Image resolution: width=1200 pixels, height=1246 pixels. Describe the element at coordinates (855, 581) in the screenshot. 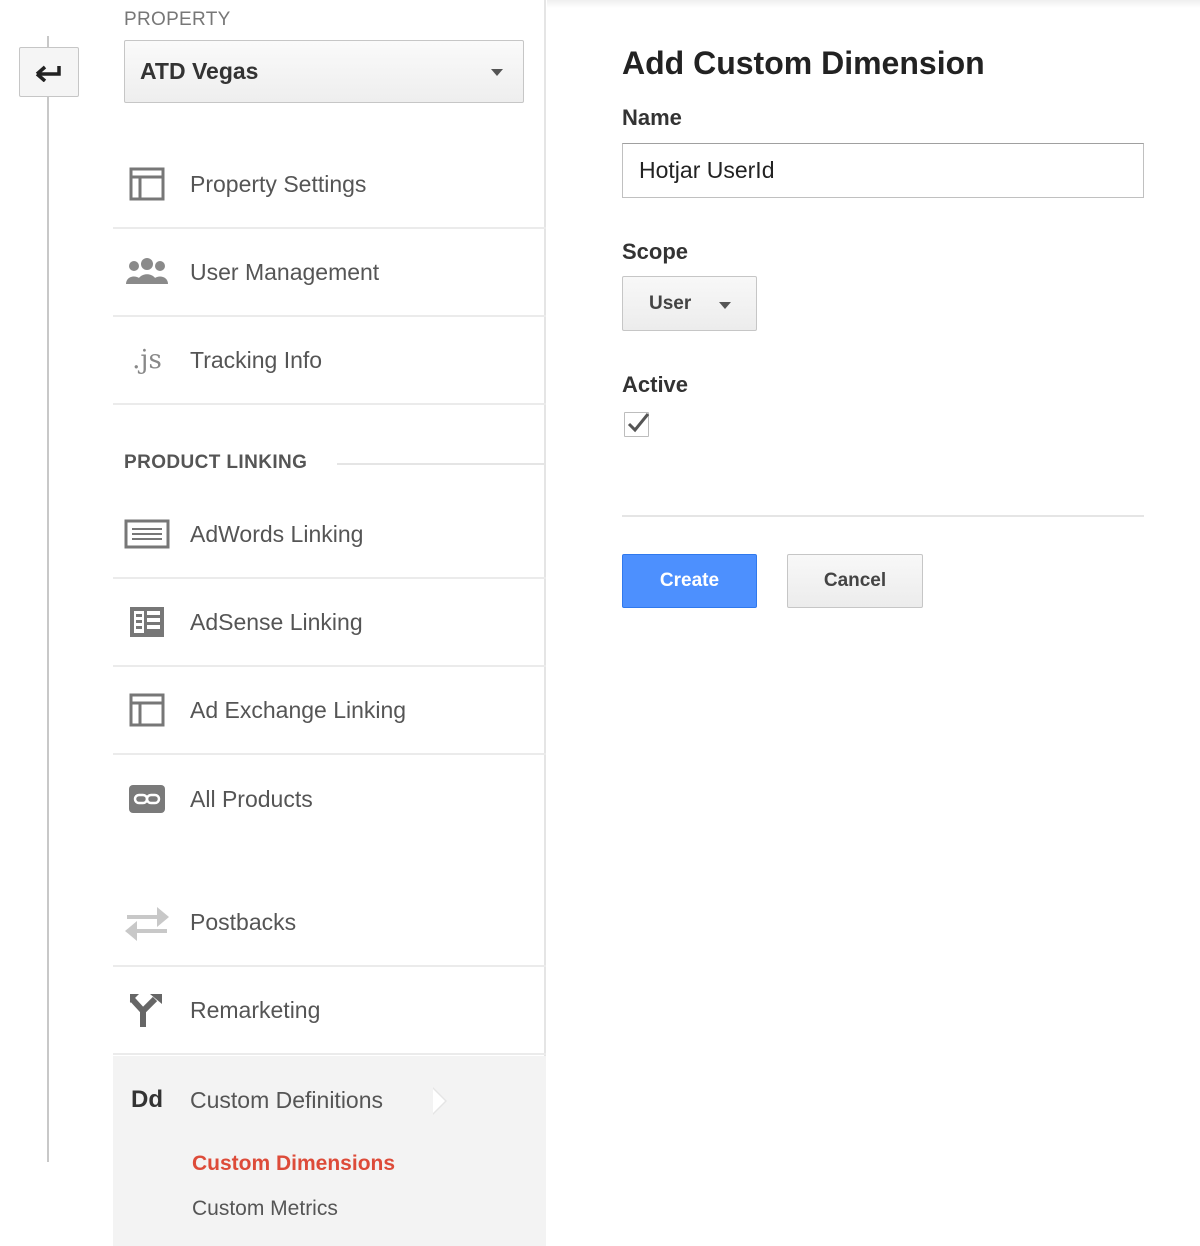

I see `cancel-button: Cancel` at that location.